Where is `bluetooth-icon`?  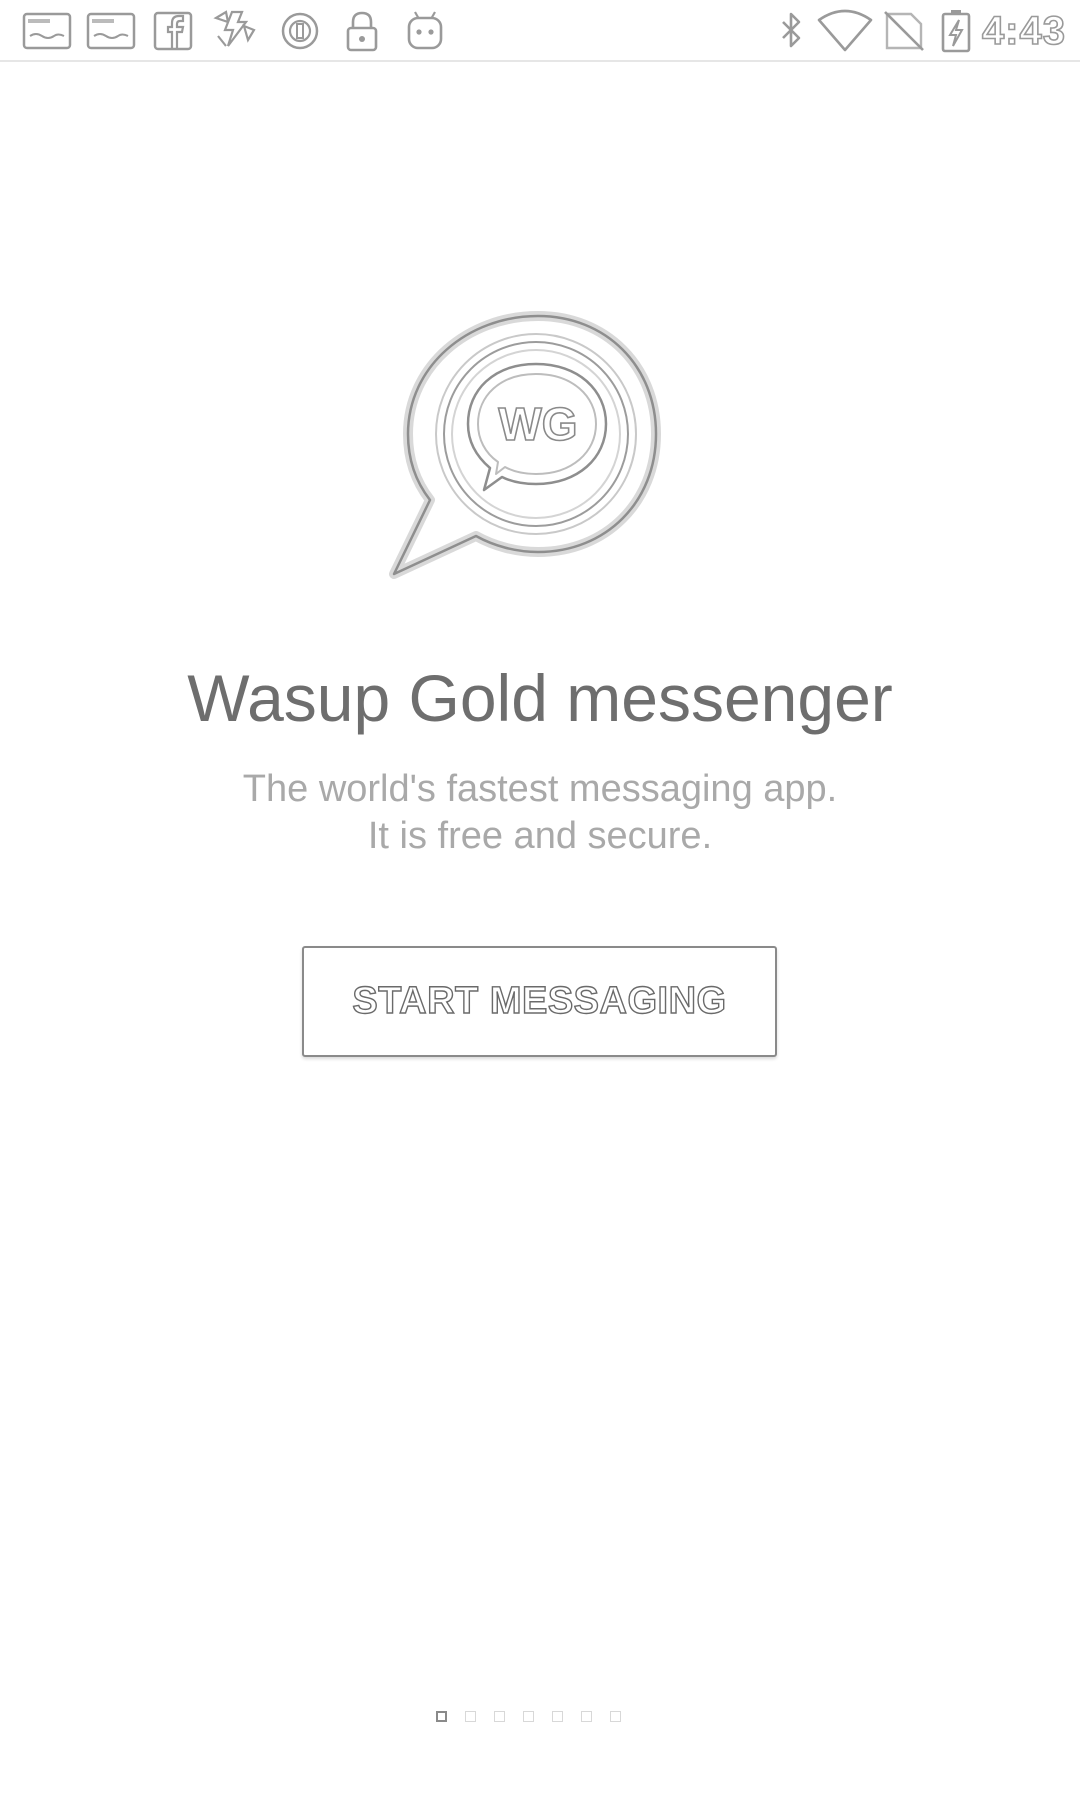 bluetooth-icon is located at coordinates (791, 30).